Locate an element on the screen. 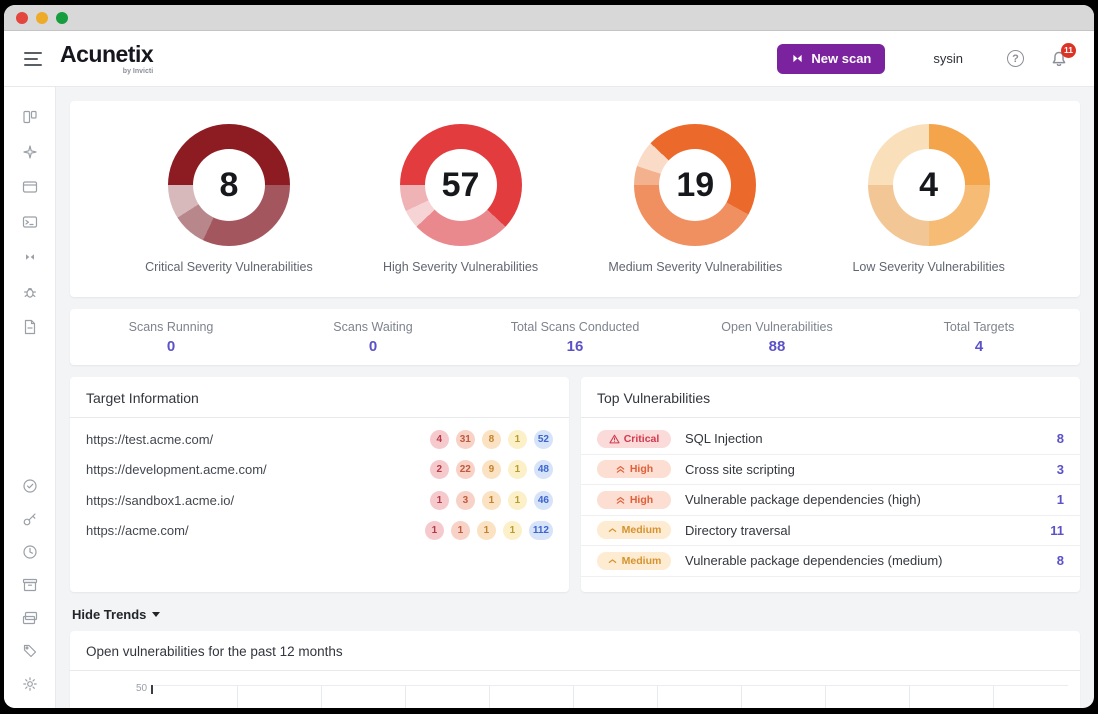 This screenshot has width=1098, height=714. panel-title: Top Vulnerabilities is located at coordinates (830, 397).